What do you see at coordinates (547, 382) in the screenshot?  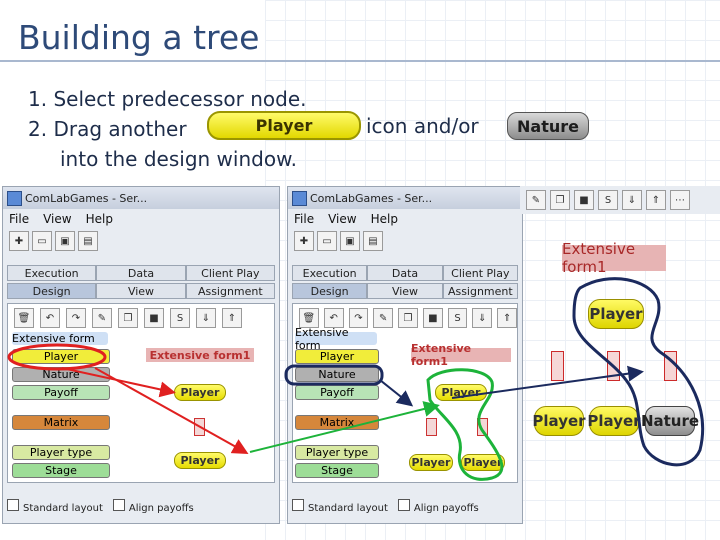 I see `arrow-navy-long` at bounding box center [547, 382].